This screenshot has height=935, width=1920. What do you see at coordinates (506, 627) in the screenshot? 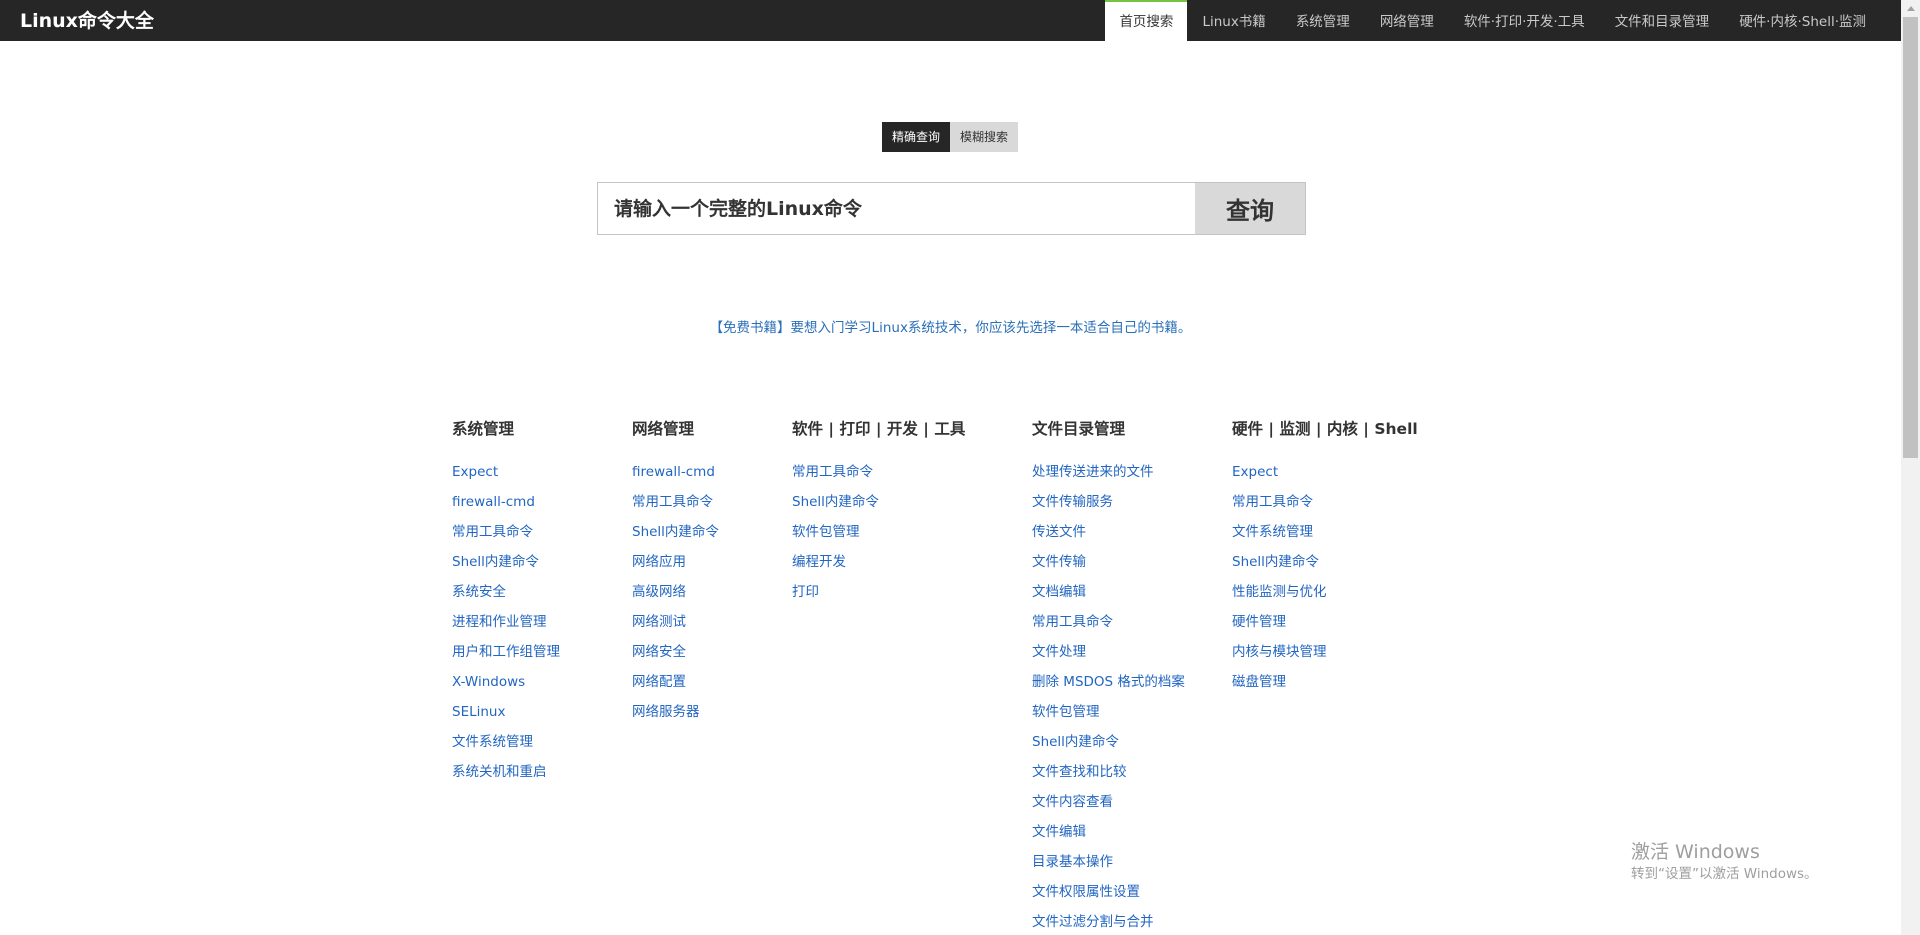
I see `category-link: 进程和作业管理` at bounding box center [506, 627].